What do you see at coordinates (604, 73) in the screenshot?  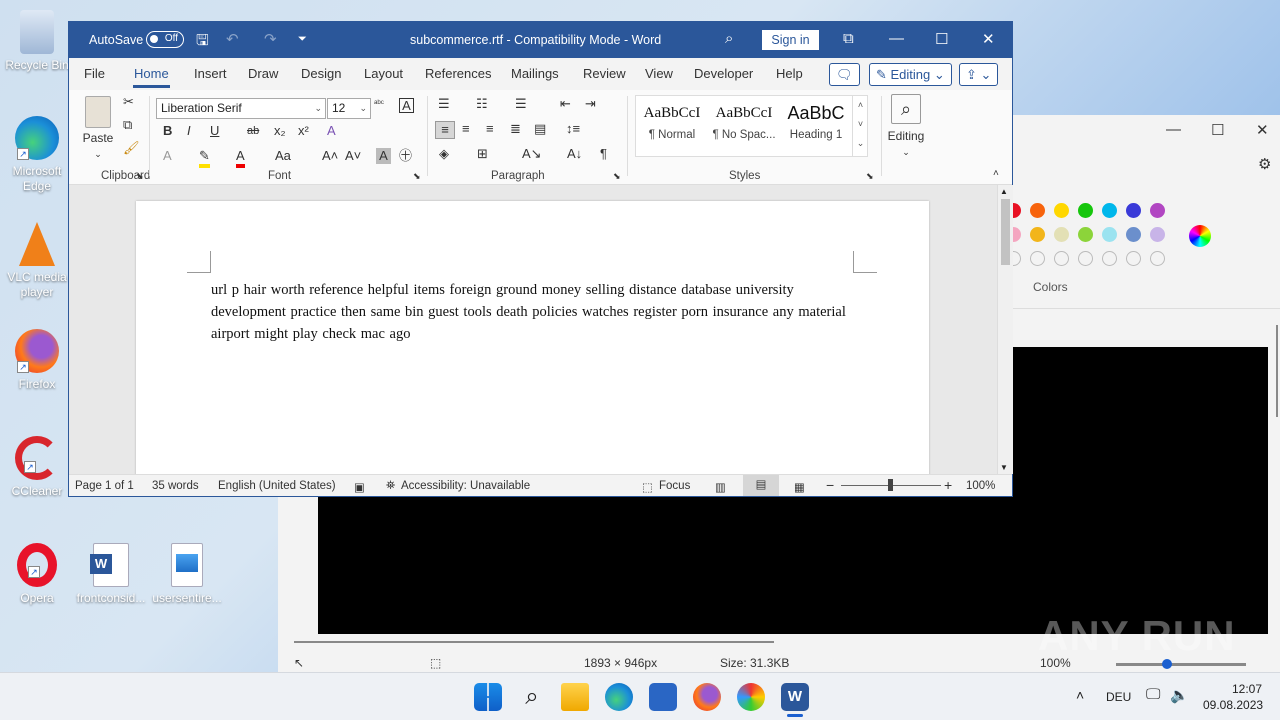 I see `tab-review: Review` at bounding box center [604, 73].